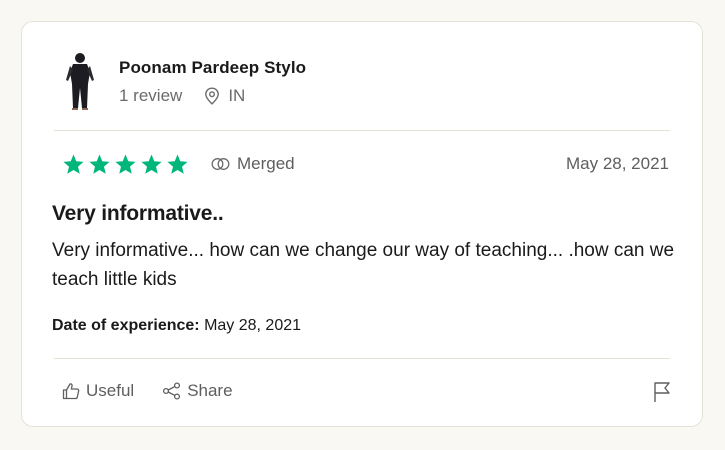 The width and height of the screenshot is (725, 450). I want to click on flag-icon, so click(662, 392).